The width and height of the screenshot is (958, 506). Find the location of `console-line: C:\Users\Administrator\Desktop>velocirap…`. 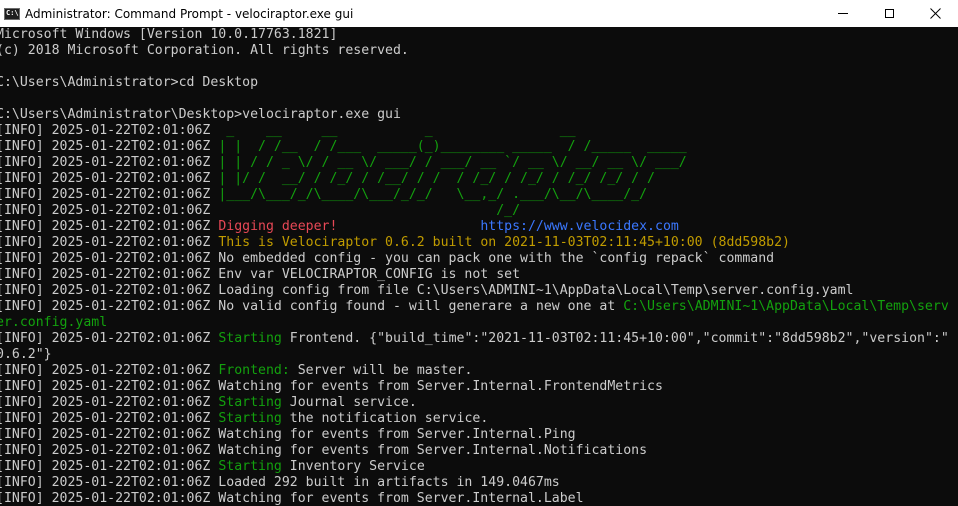

console-line: C:\Users\Administrator\Desktop>velocirap… is located at coordinates (474, 115).